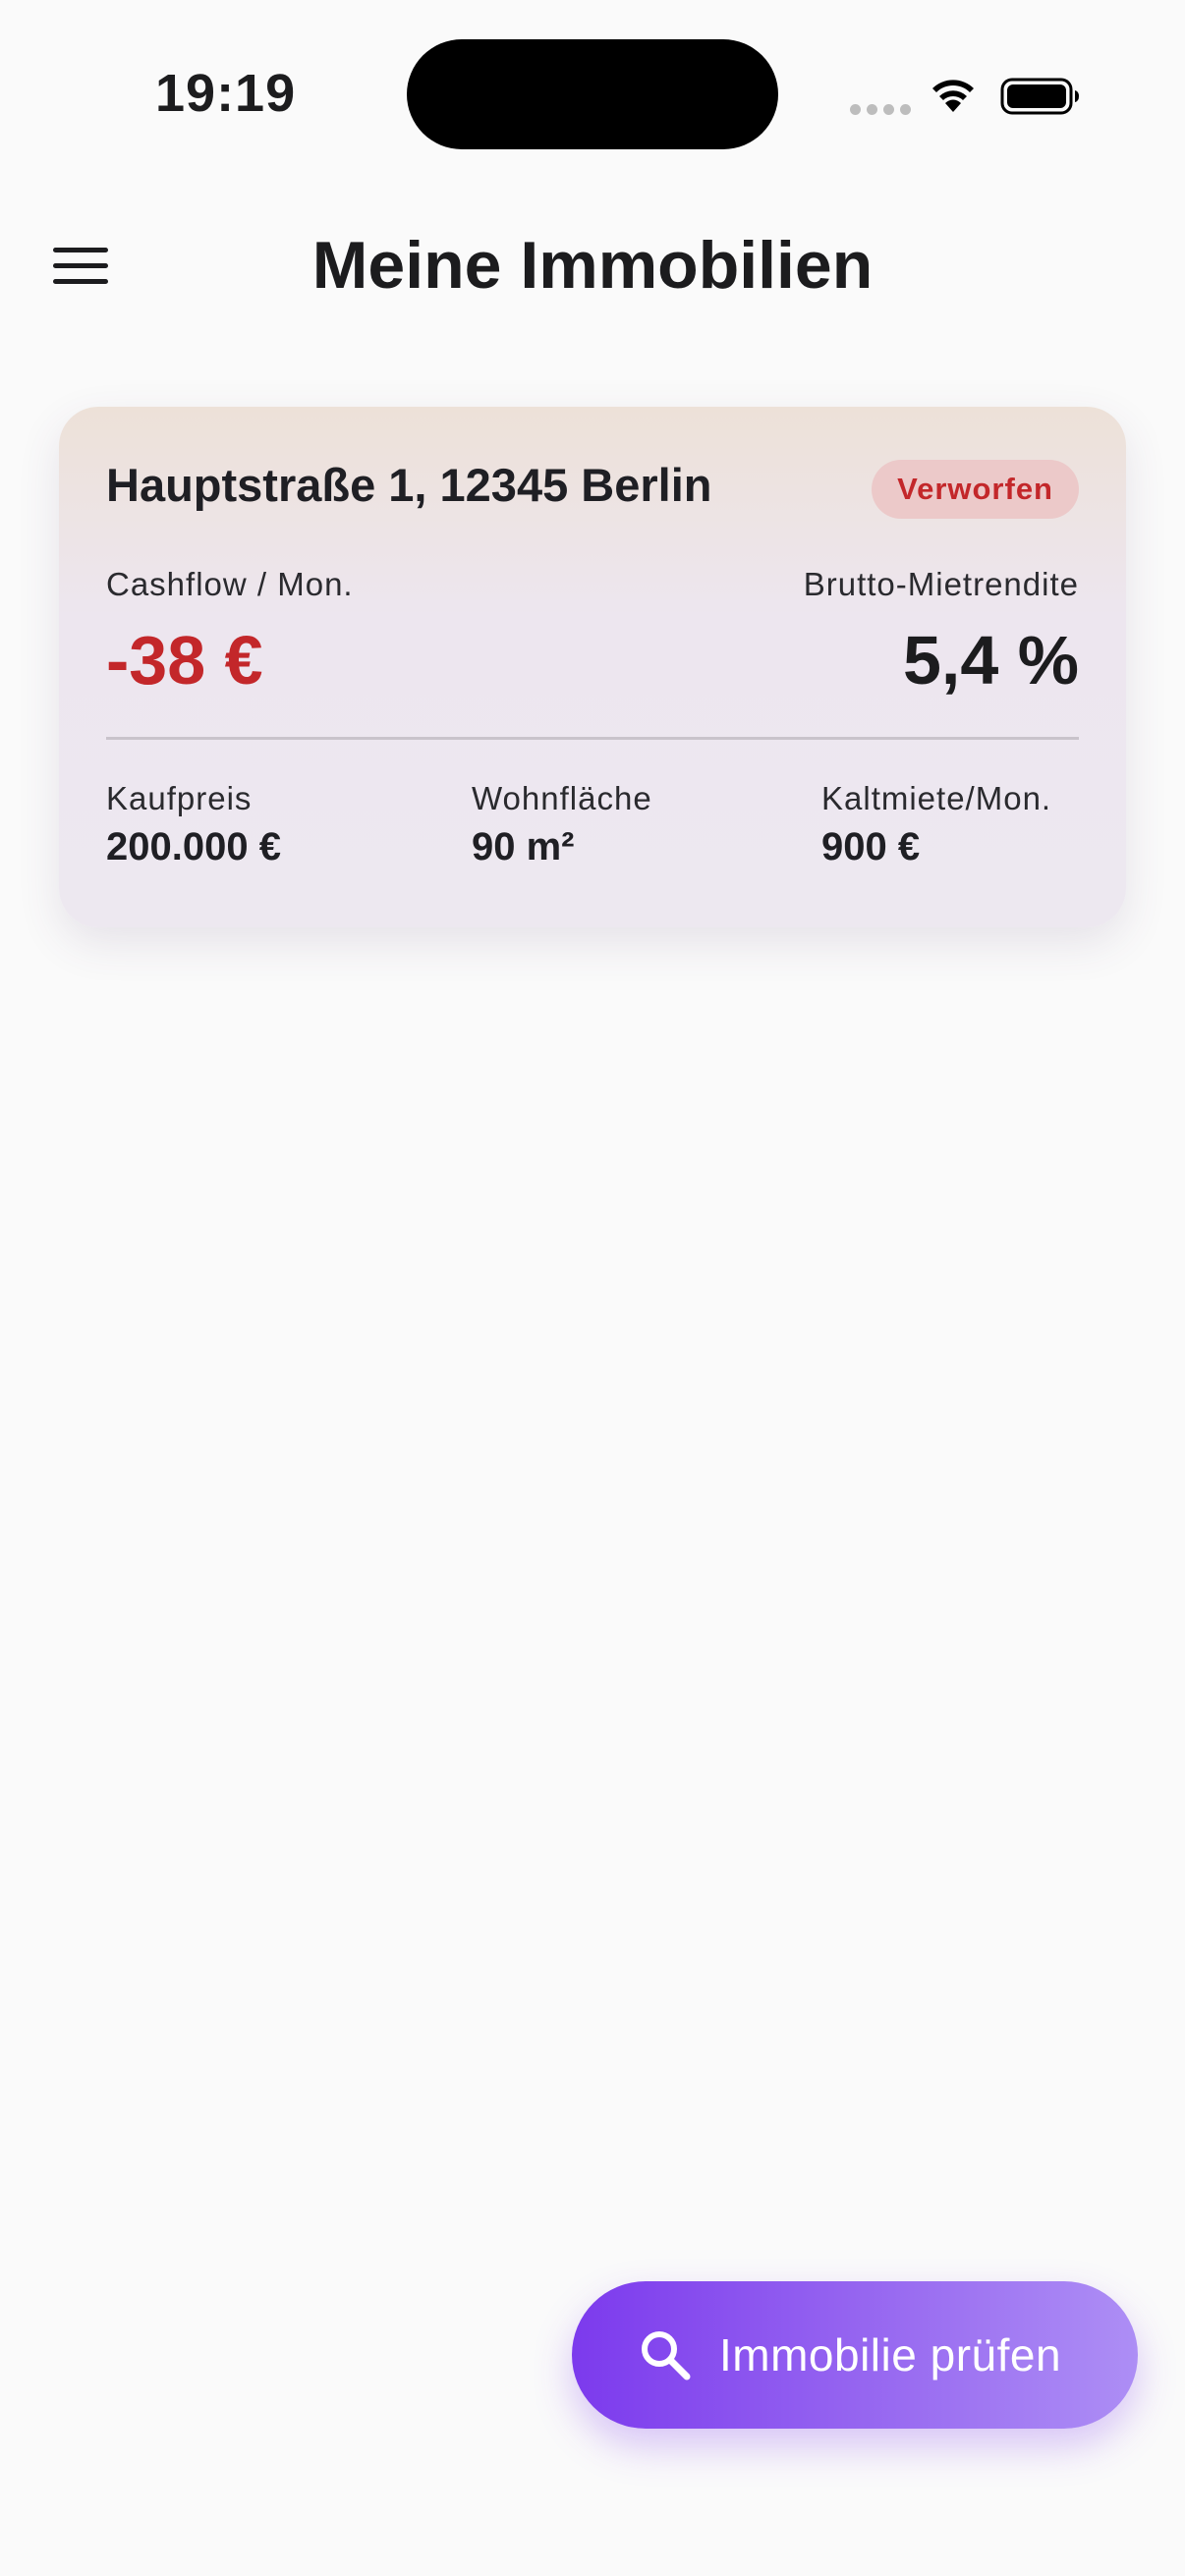  I want to click on gross-yield-label: Brutto-Mietrendite, so click(941, 584).